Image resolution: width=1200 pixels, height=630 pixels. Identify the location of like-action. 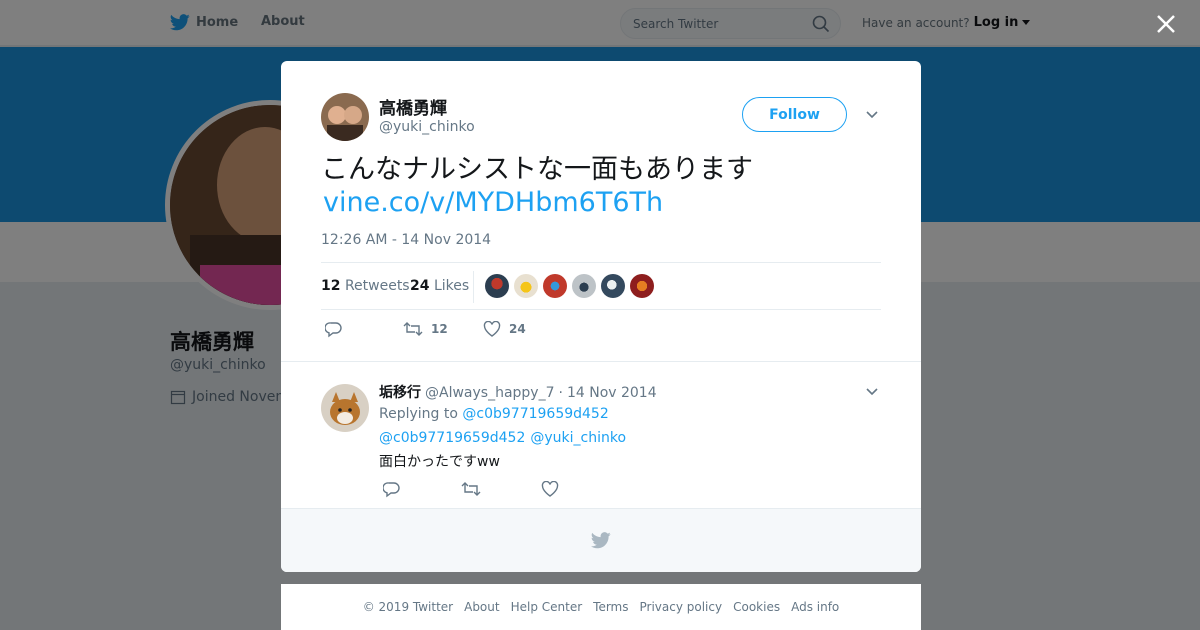
(550, 489).